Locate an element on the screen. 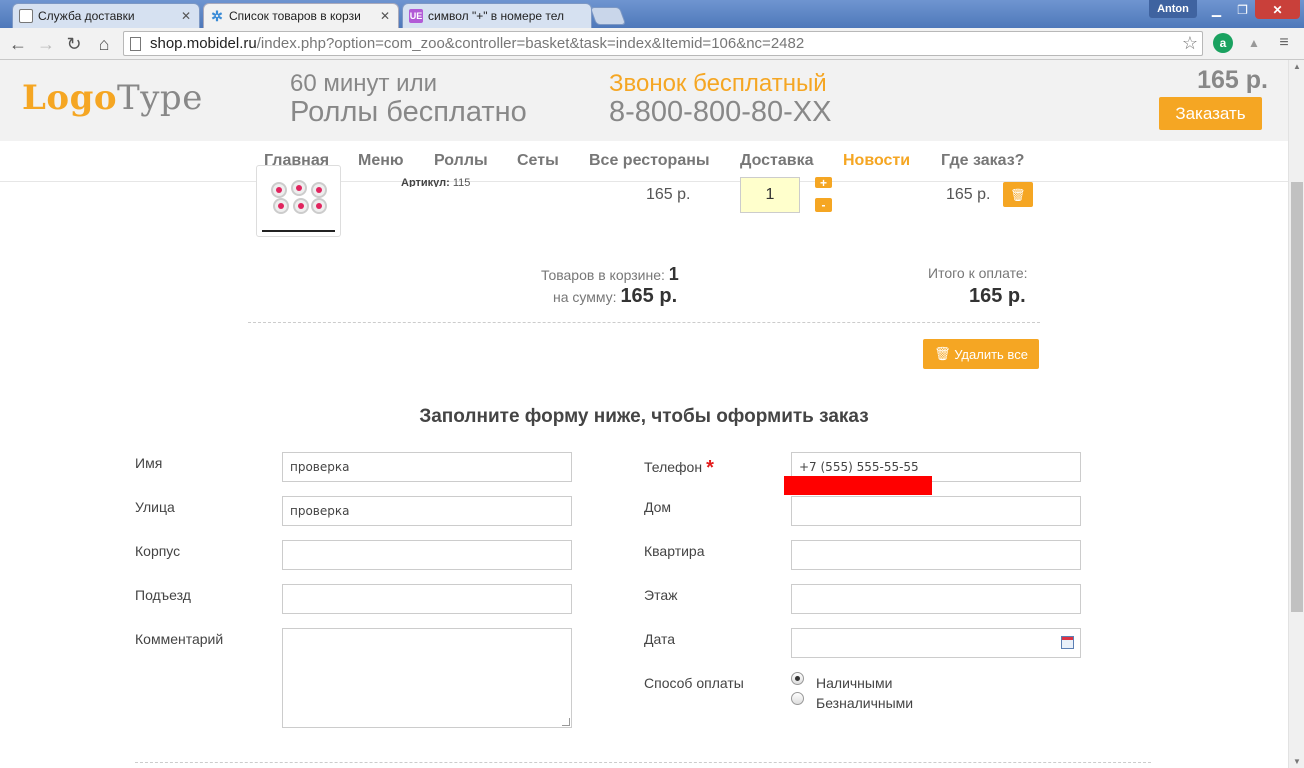  url-host: shop.mobidel.ru is located at coordinates (203, 43).